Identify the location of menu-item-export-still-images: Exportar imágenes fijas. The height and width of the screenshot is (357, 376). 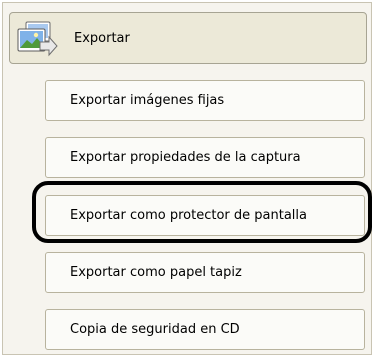
(205, 100).